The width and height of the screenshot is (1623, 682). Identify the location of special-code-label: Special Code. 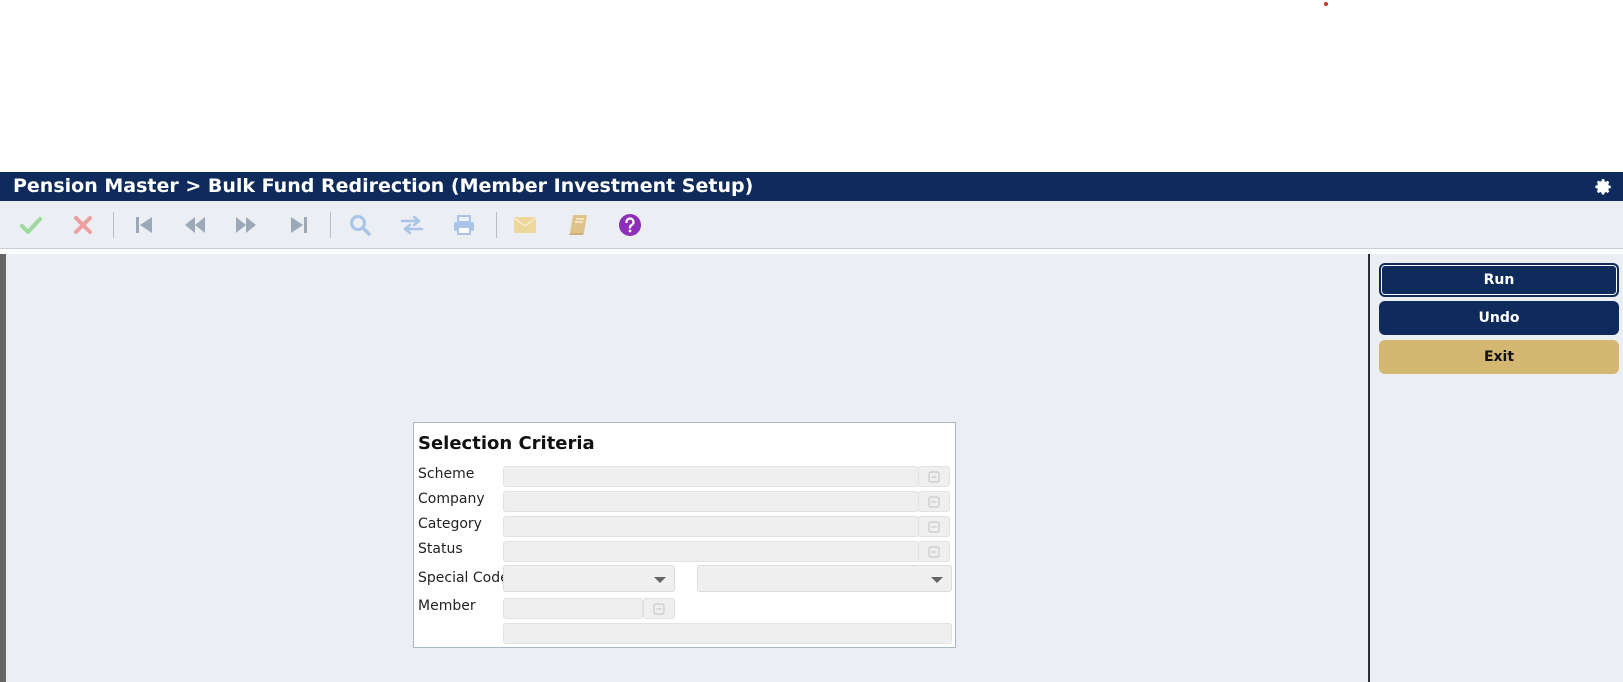
(463, 578).